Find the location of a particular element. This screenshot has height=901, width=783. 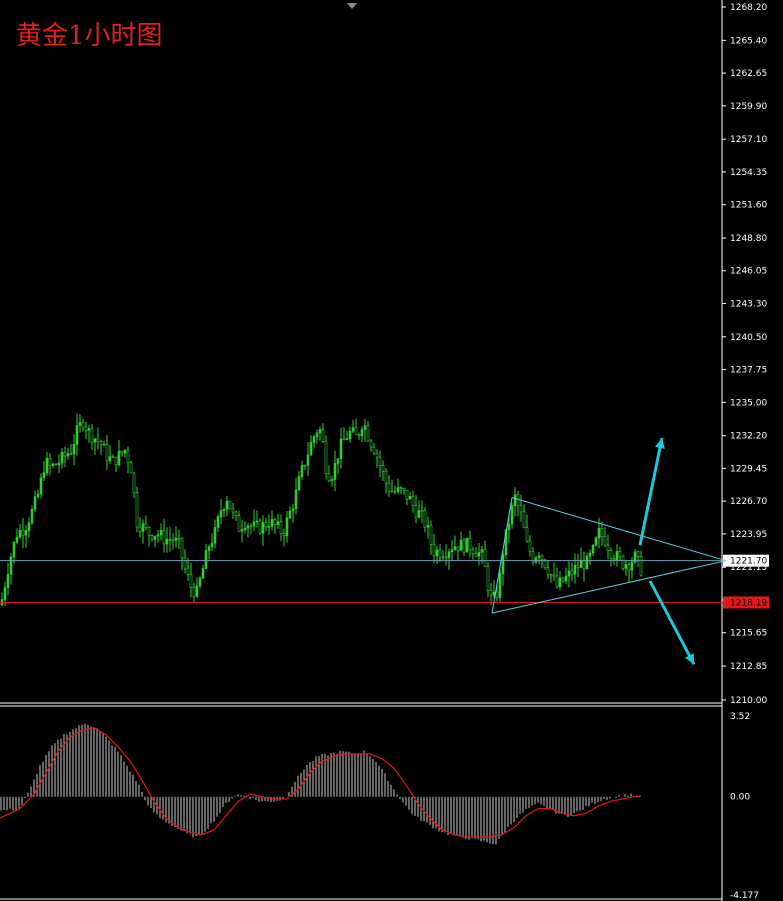

macd-tick-label: -4.177 is located at coordinates (744, 896).